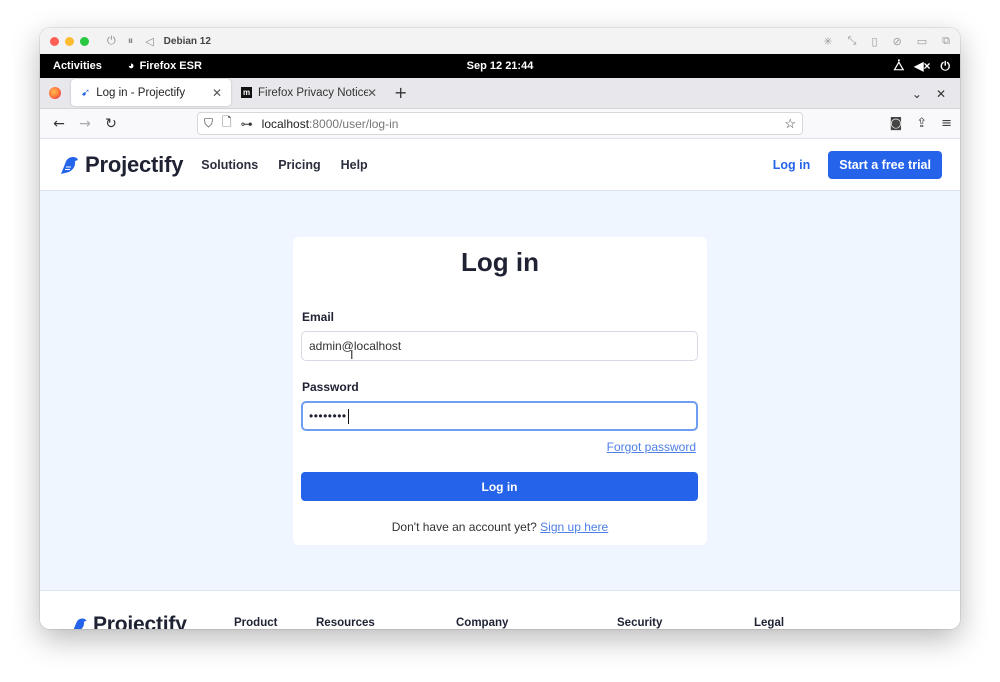 This screenshot has height=682, width=1000. What do you see at coordinates (897, 41) in the screenshot?
I see `block-icon: ⊘` at bounding box center [897, 41].